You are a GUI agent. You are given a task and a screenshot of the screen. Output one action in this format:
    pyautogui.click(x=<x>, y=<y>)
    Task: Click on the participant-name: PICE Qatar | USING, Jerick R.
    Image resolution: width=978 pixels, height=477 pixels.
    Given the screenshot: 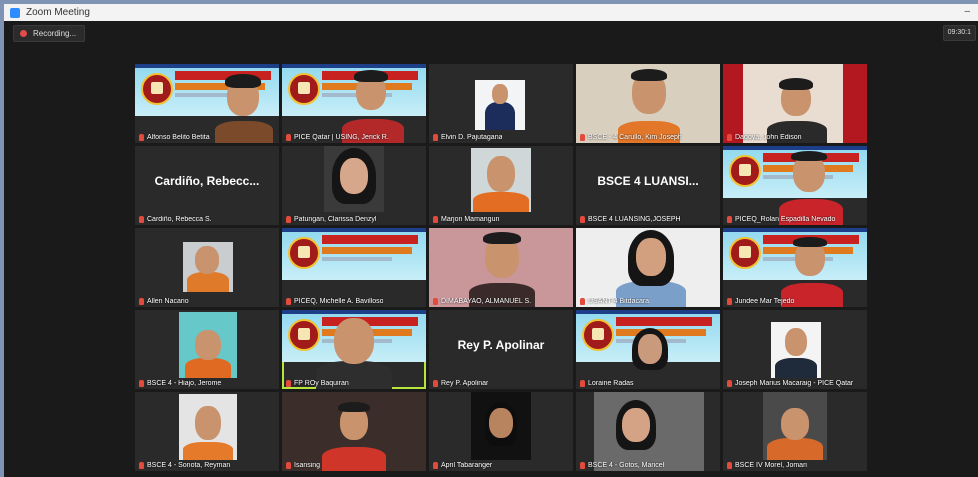 What is the action you would take?
    pyautogui.click(x=337, y=137)
    